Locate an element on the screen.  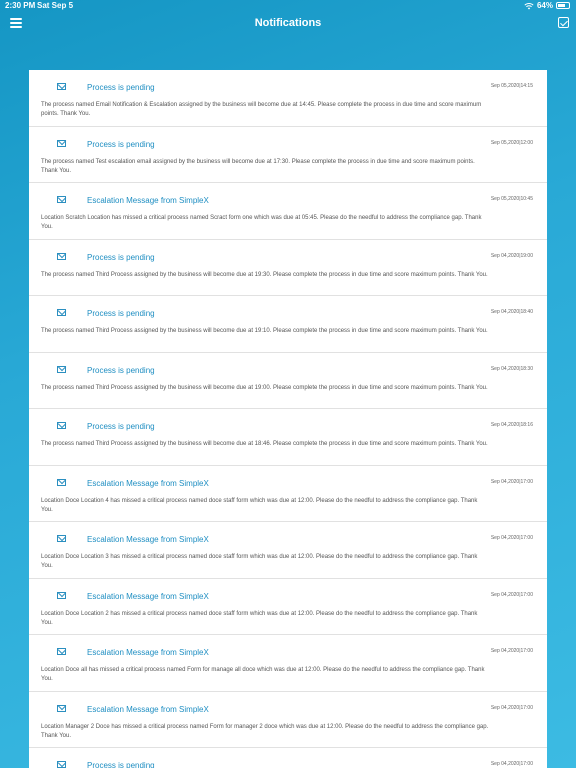
page-title: Notifications is located at coordinates (288, 23).